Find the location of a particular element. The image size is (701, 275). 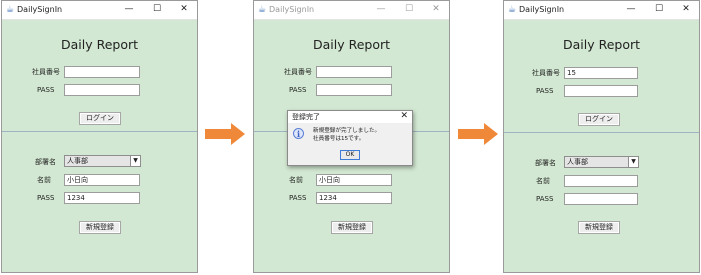

info-icon: i is located at coordinates (298, 133).